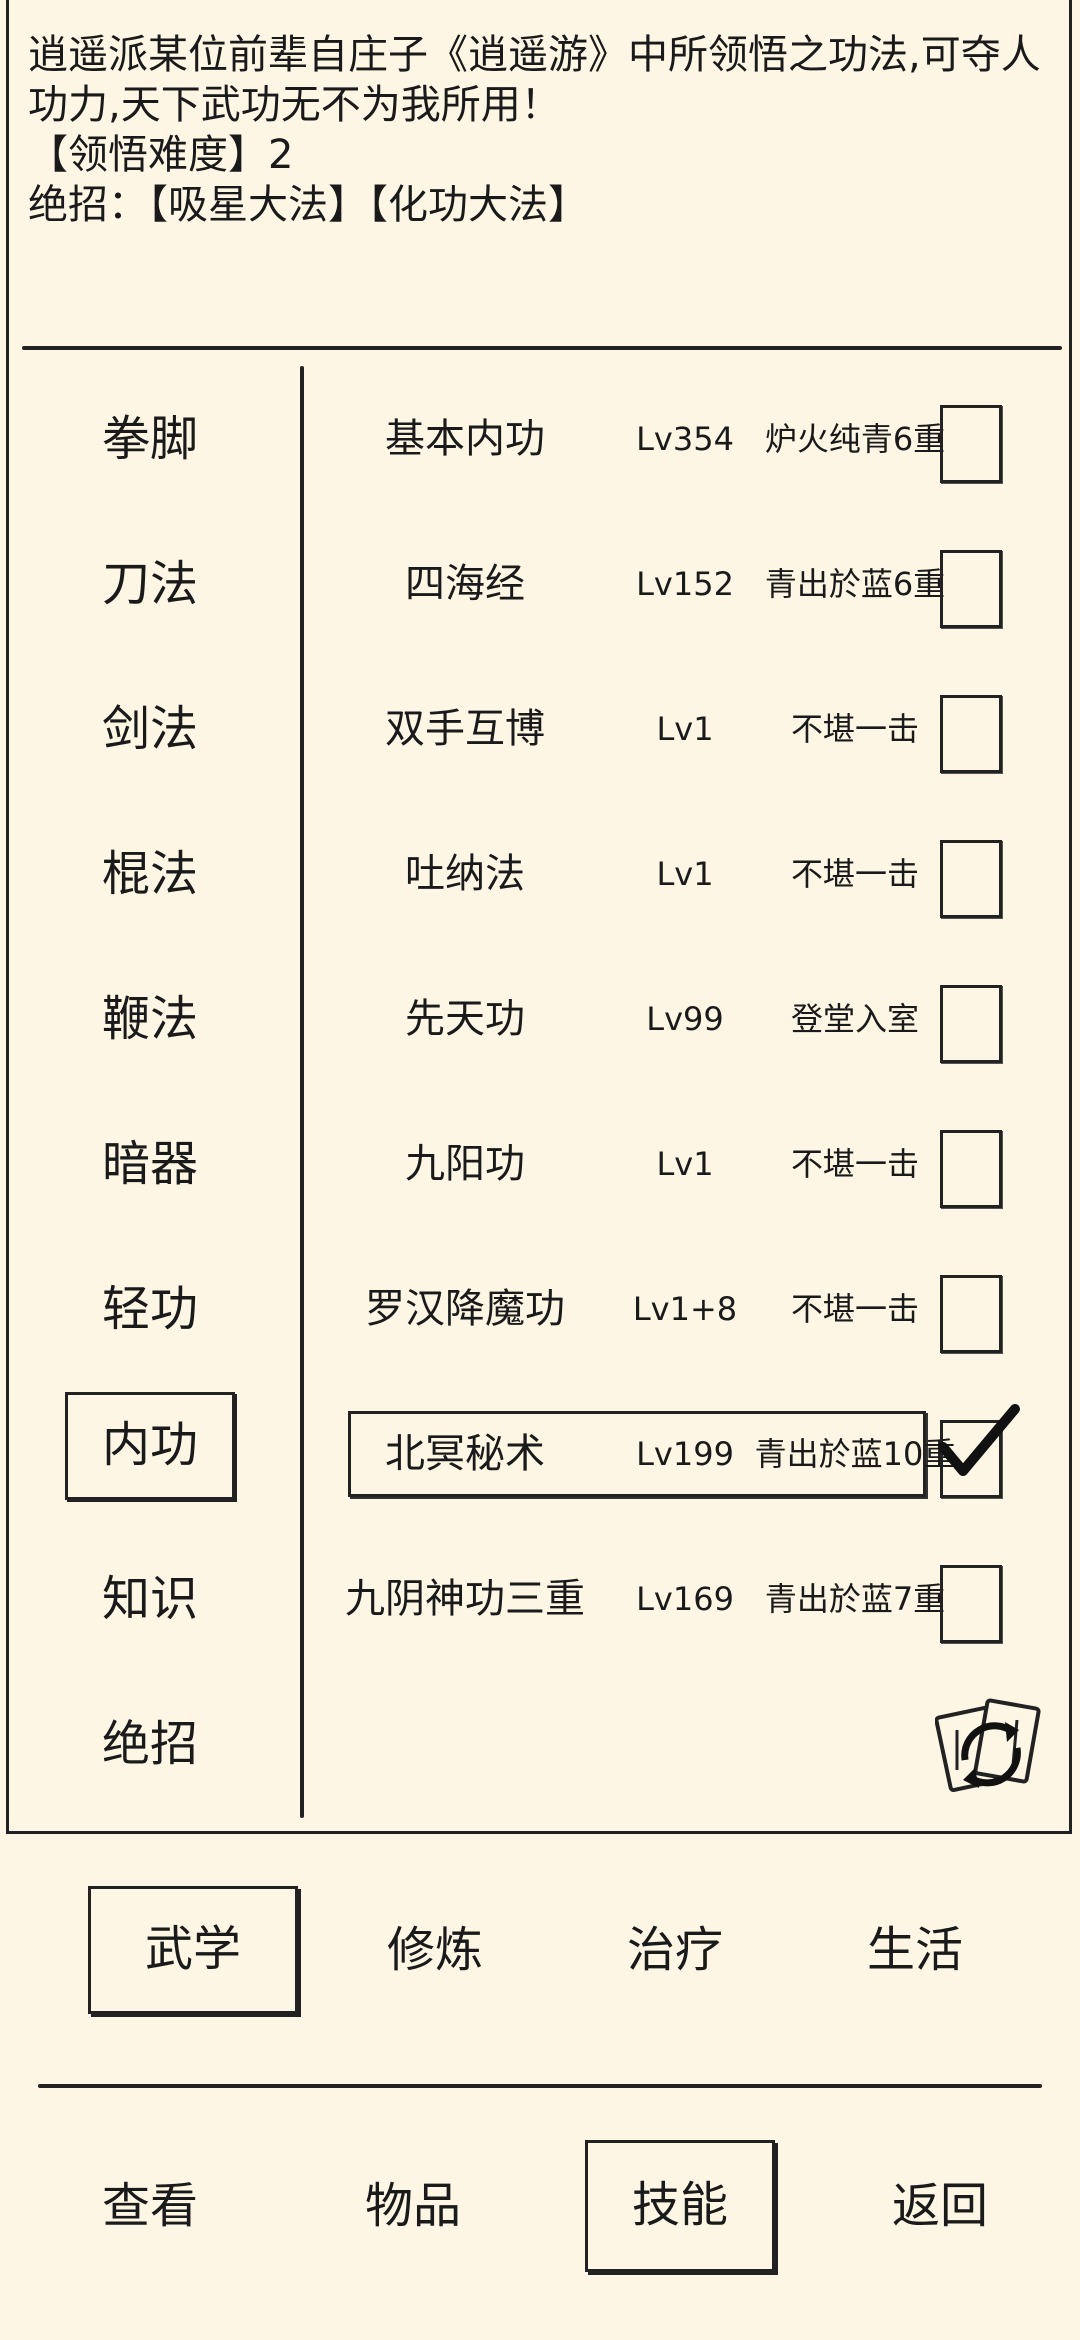  I want to click on skill-row: 九阳功 Lv1 不堪一击, so click(680, 1164).